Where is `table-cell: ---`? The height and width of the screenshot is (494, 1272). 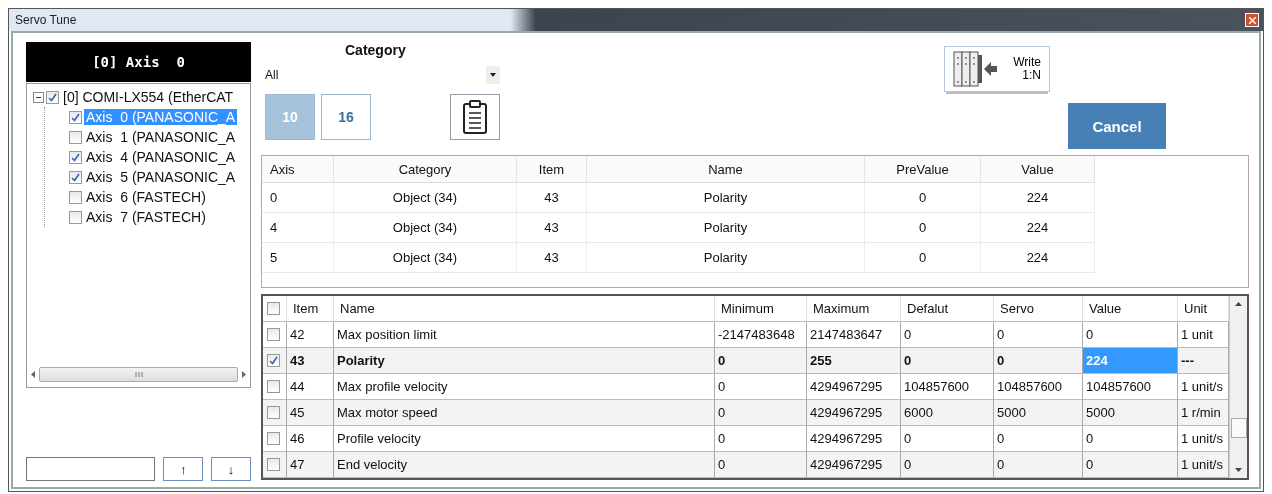
table-cell: --- is located at coordinates (1203, 361).